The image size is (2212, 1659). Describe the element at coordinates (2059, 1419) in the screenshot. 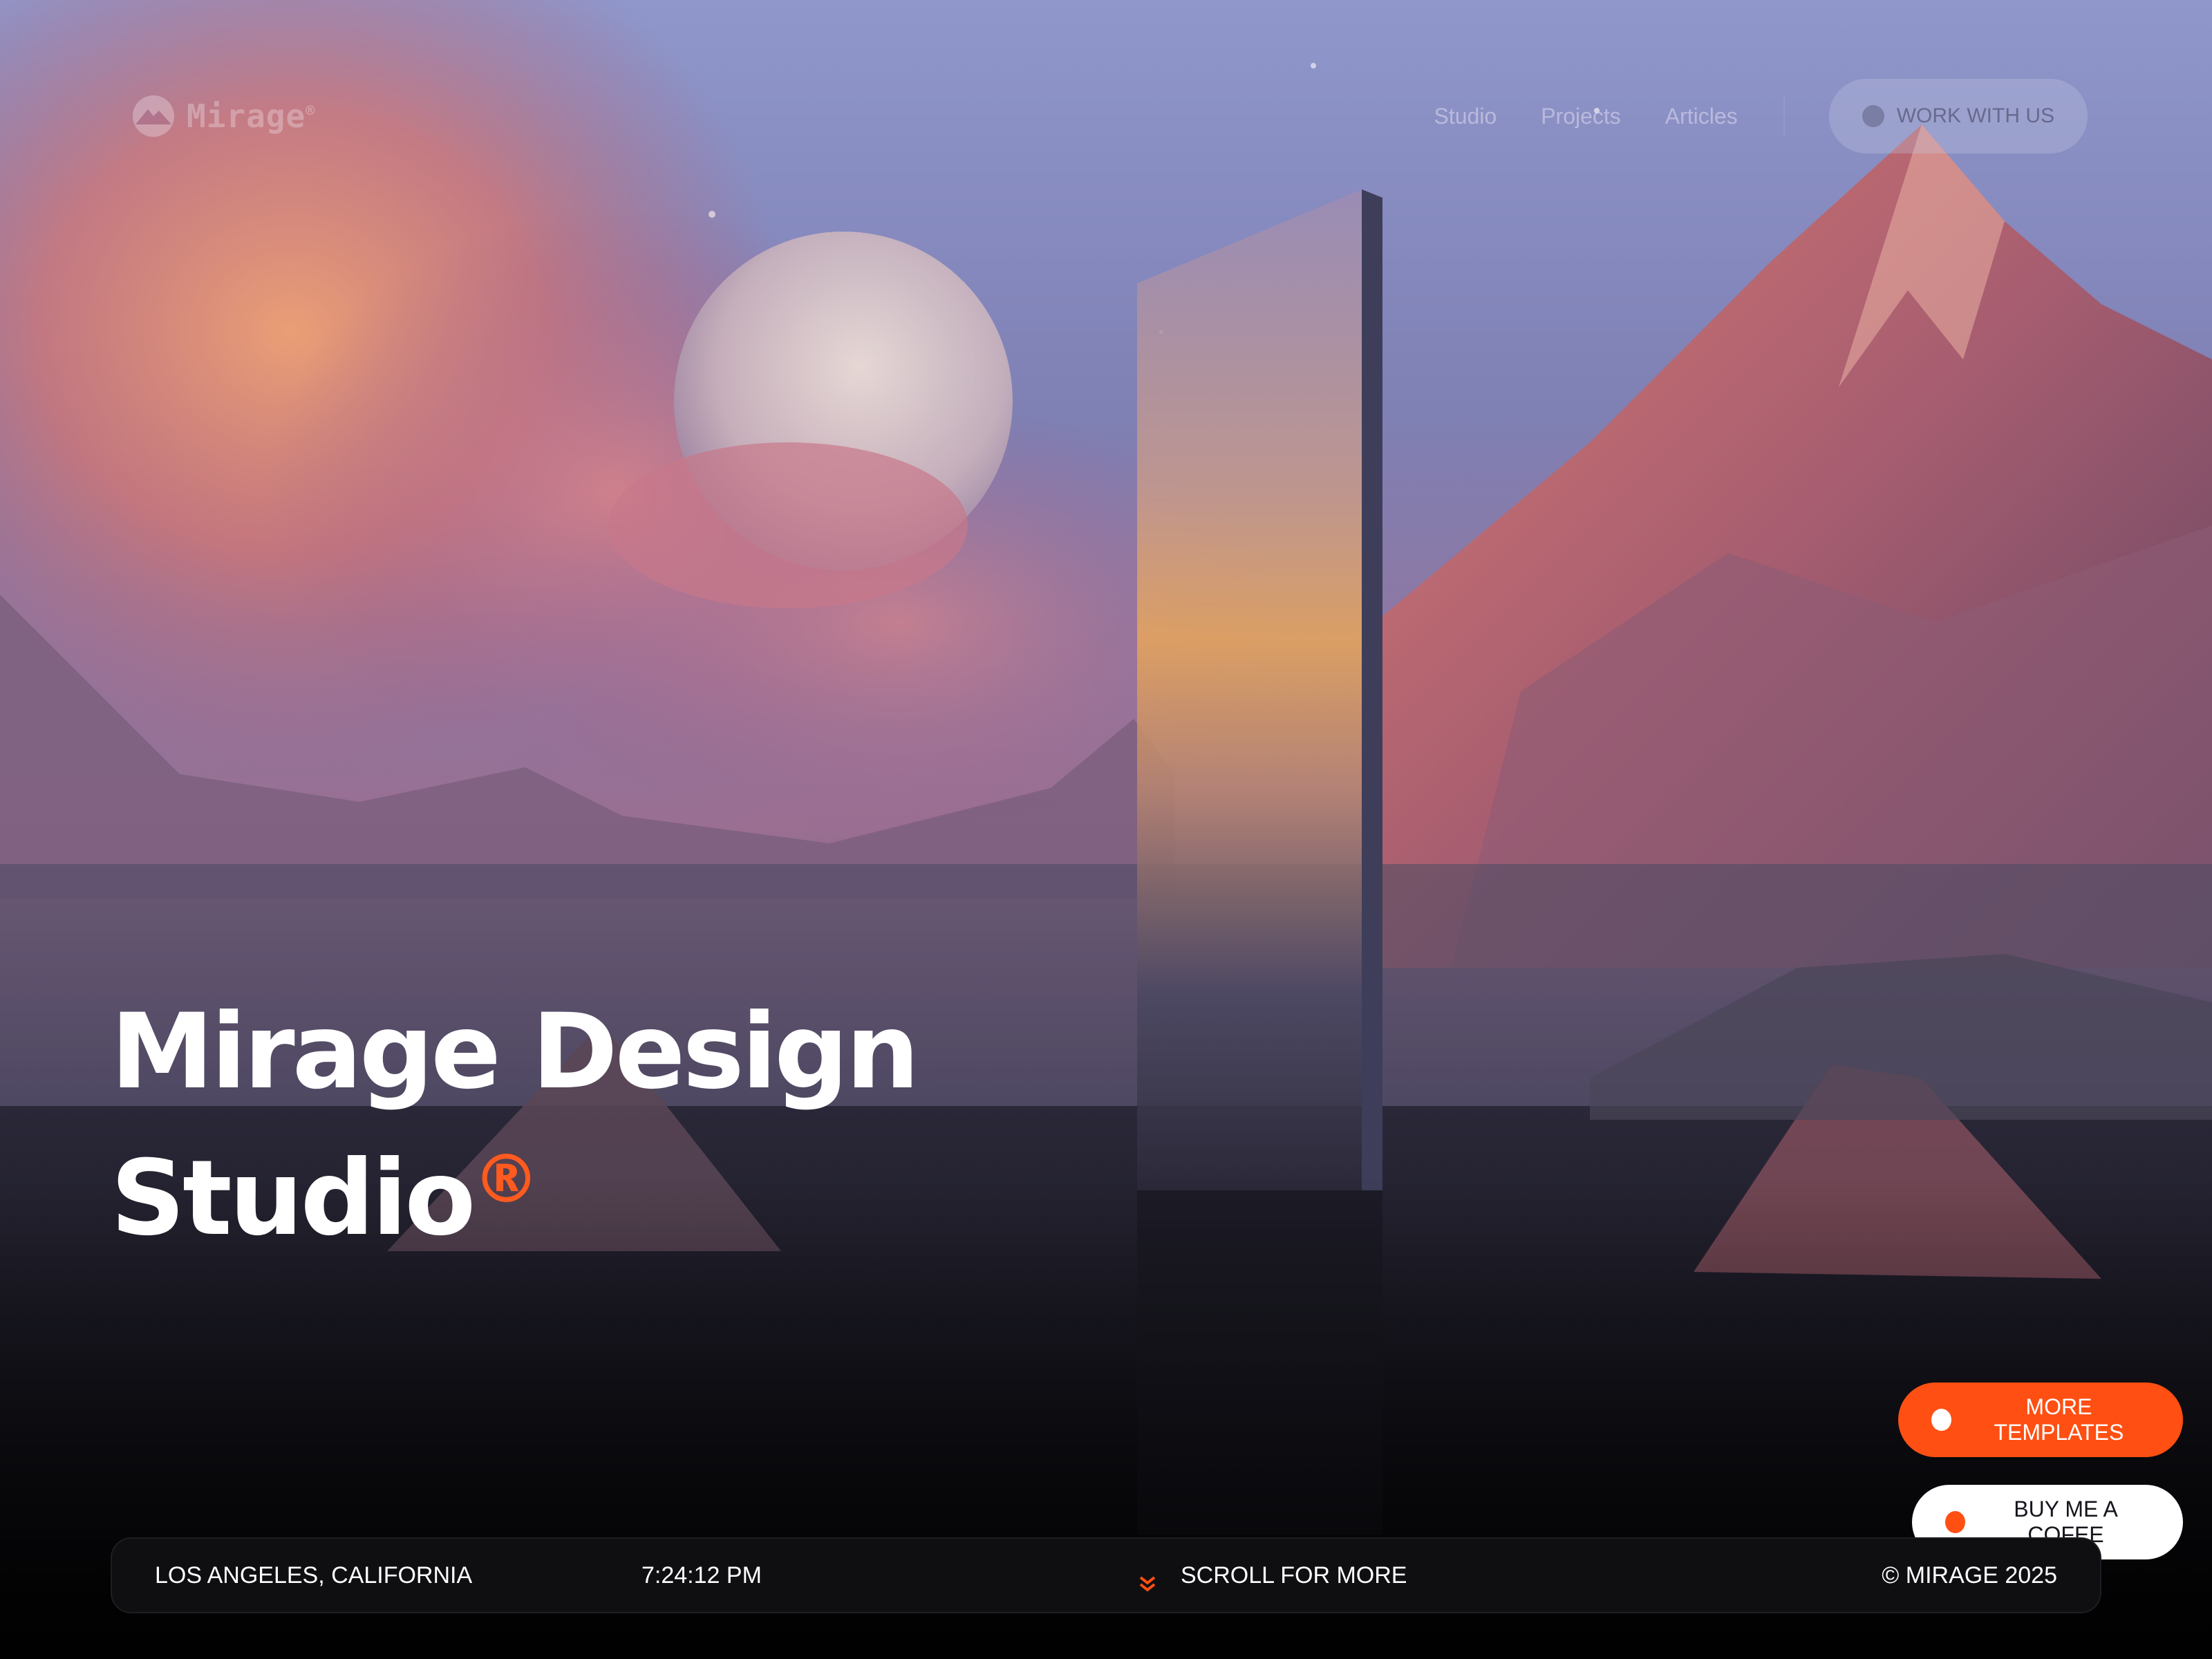

I see `more-templates-label: MORE TEMPLATES` at that location.